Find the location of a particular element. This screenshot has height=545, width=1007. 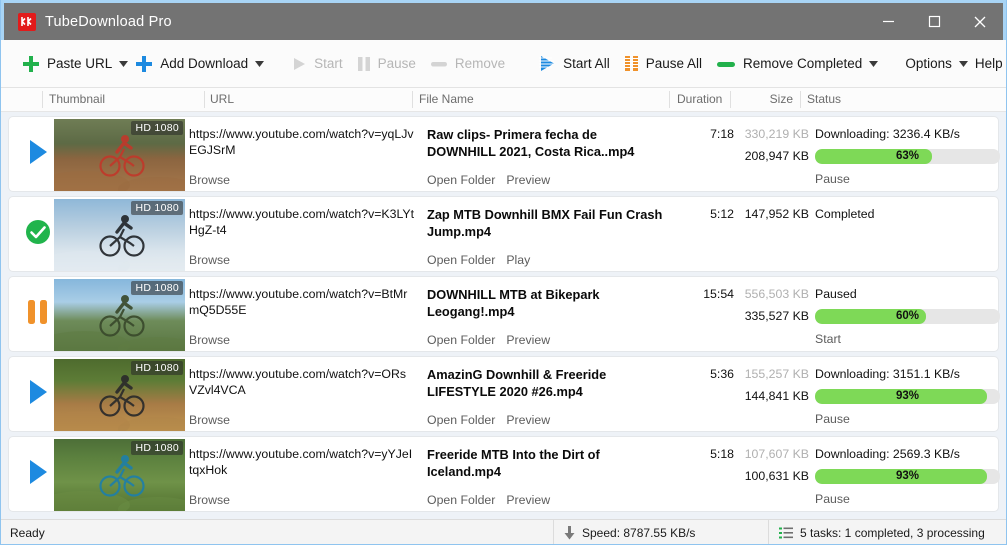

size-total: 556,503 KB is located at coordinates (776, 294).